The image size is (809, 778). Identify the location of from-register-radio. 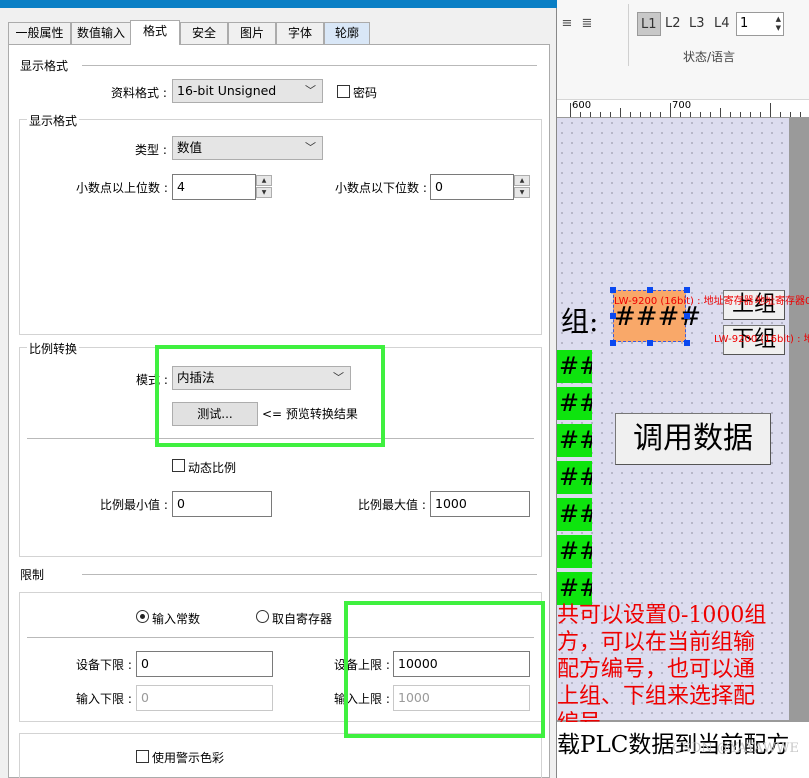
(262, 616).